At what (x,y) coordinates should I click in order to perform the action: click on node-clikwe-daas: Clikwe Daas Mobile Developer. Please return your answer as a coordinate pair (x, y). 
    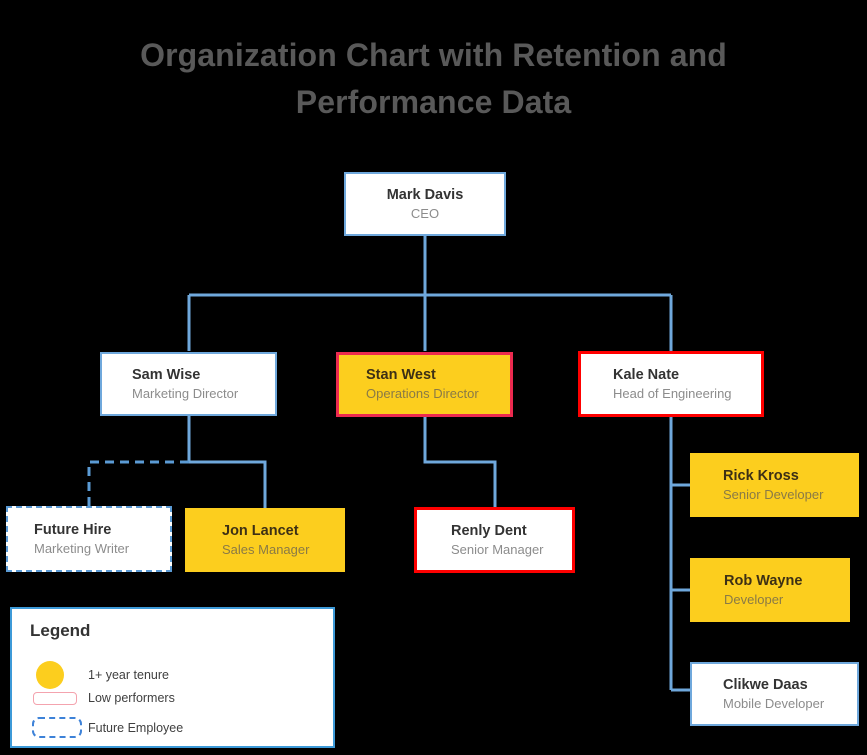
    Looking at the image, I should click on (774, 694).